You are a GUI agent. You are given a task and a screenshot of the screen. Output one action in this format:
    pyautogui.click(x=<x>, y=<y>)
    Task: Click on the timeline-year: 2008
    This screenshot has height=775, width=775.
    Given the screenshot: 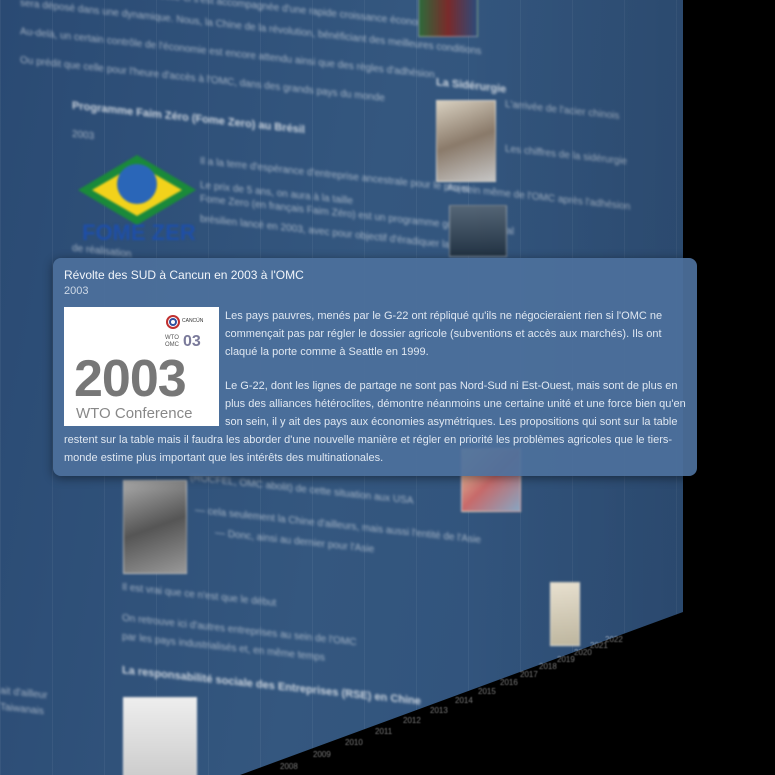 What is the action you would take?
    pyautogui.click(x=289, y=766)
    